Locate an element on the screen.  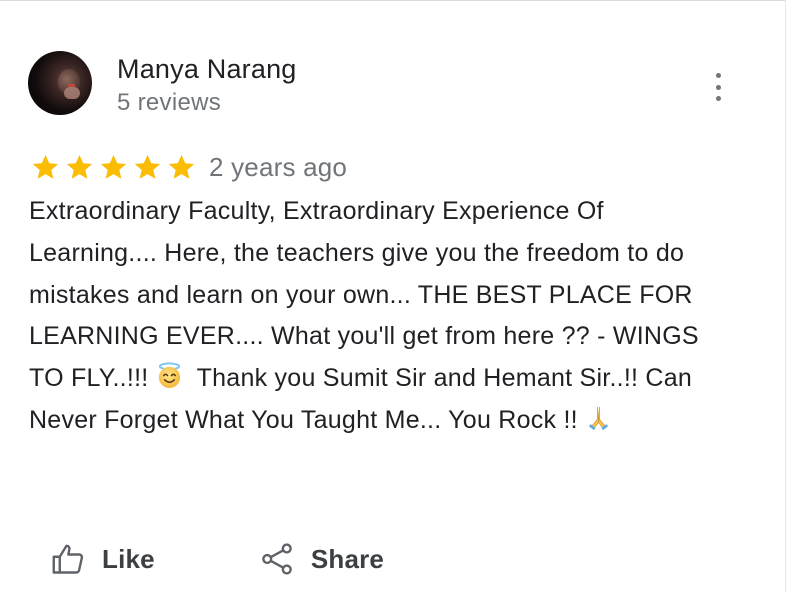
folded-hands-icon is located at coordinates (598, 417).